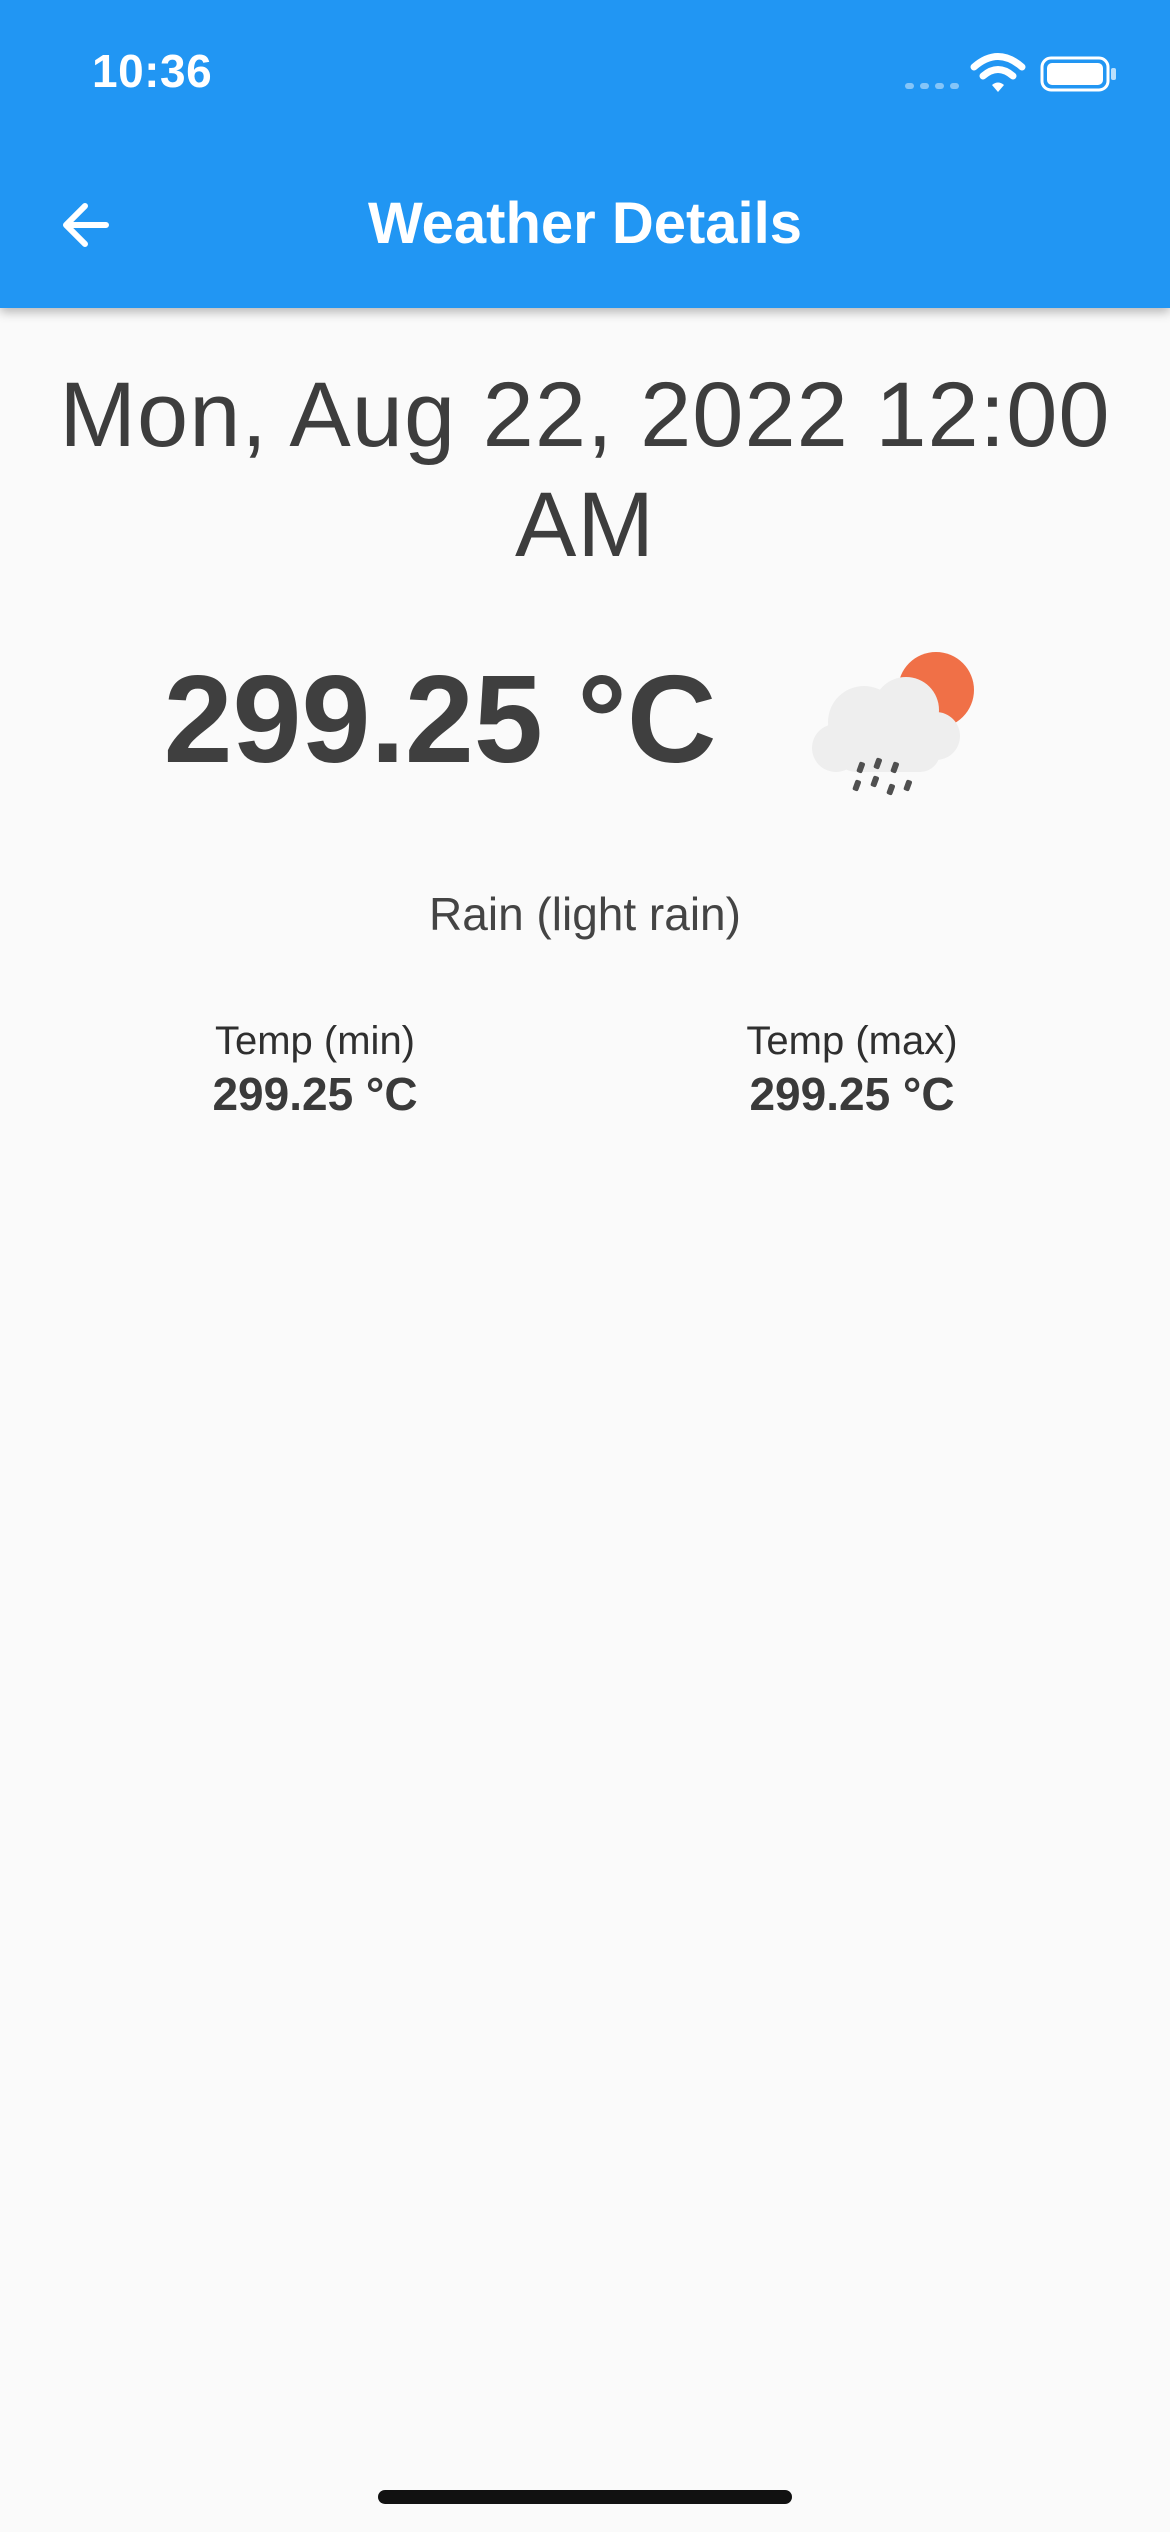 The width and height of the screenshot is (1170, 2532). I want to click on temp-min-block: Temp (min) 299.25 °C, so click(315, 1068).